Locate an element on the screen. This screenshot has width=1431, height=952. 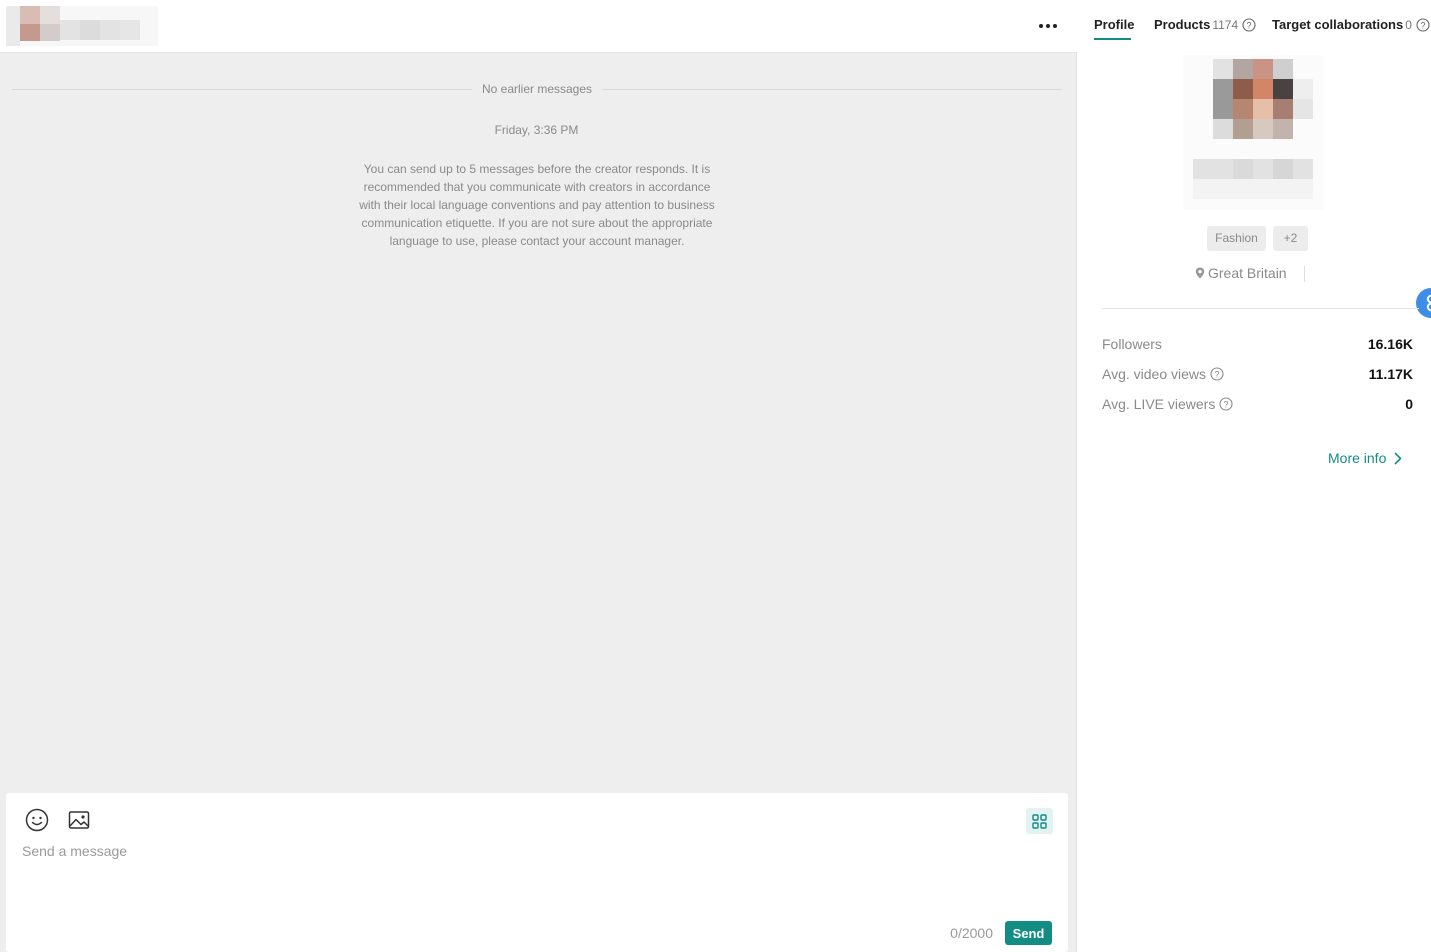
tab-products: Products 1174 ? is located at coordinates (1205, 24).